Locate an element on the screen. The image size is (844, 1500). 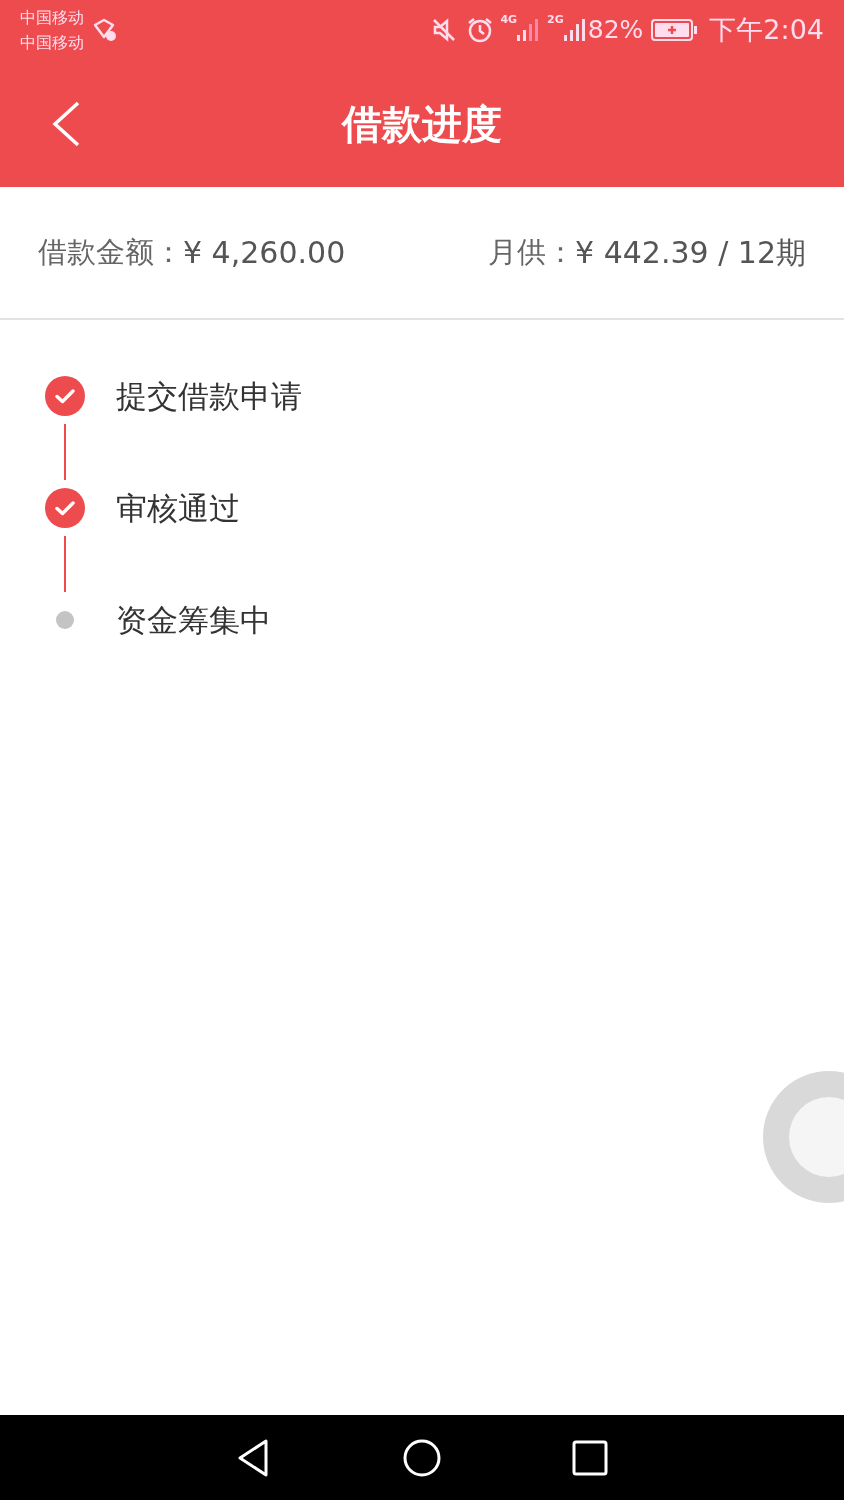
amount-label: 借款金额： is located at coordinates (110, 252).